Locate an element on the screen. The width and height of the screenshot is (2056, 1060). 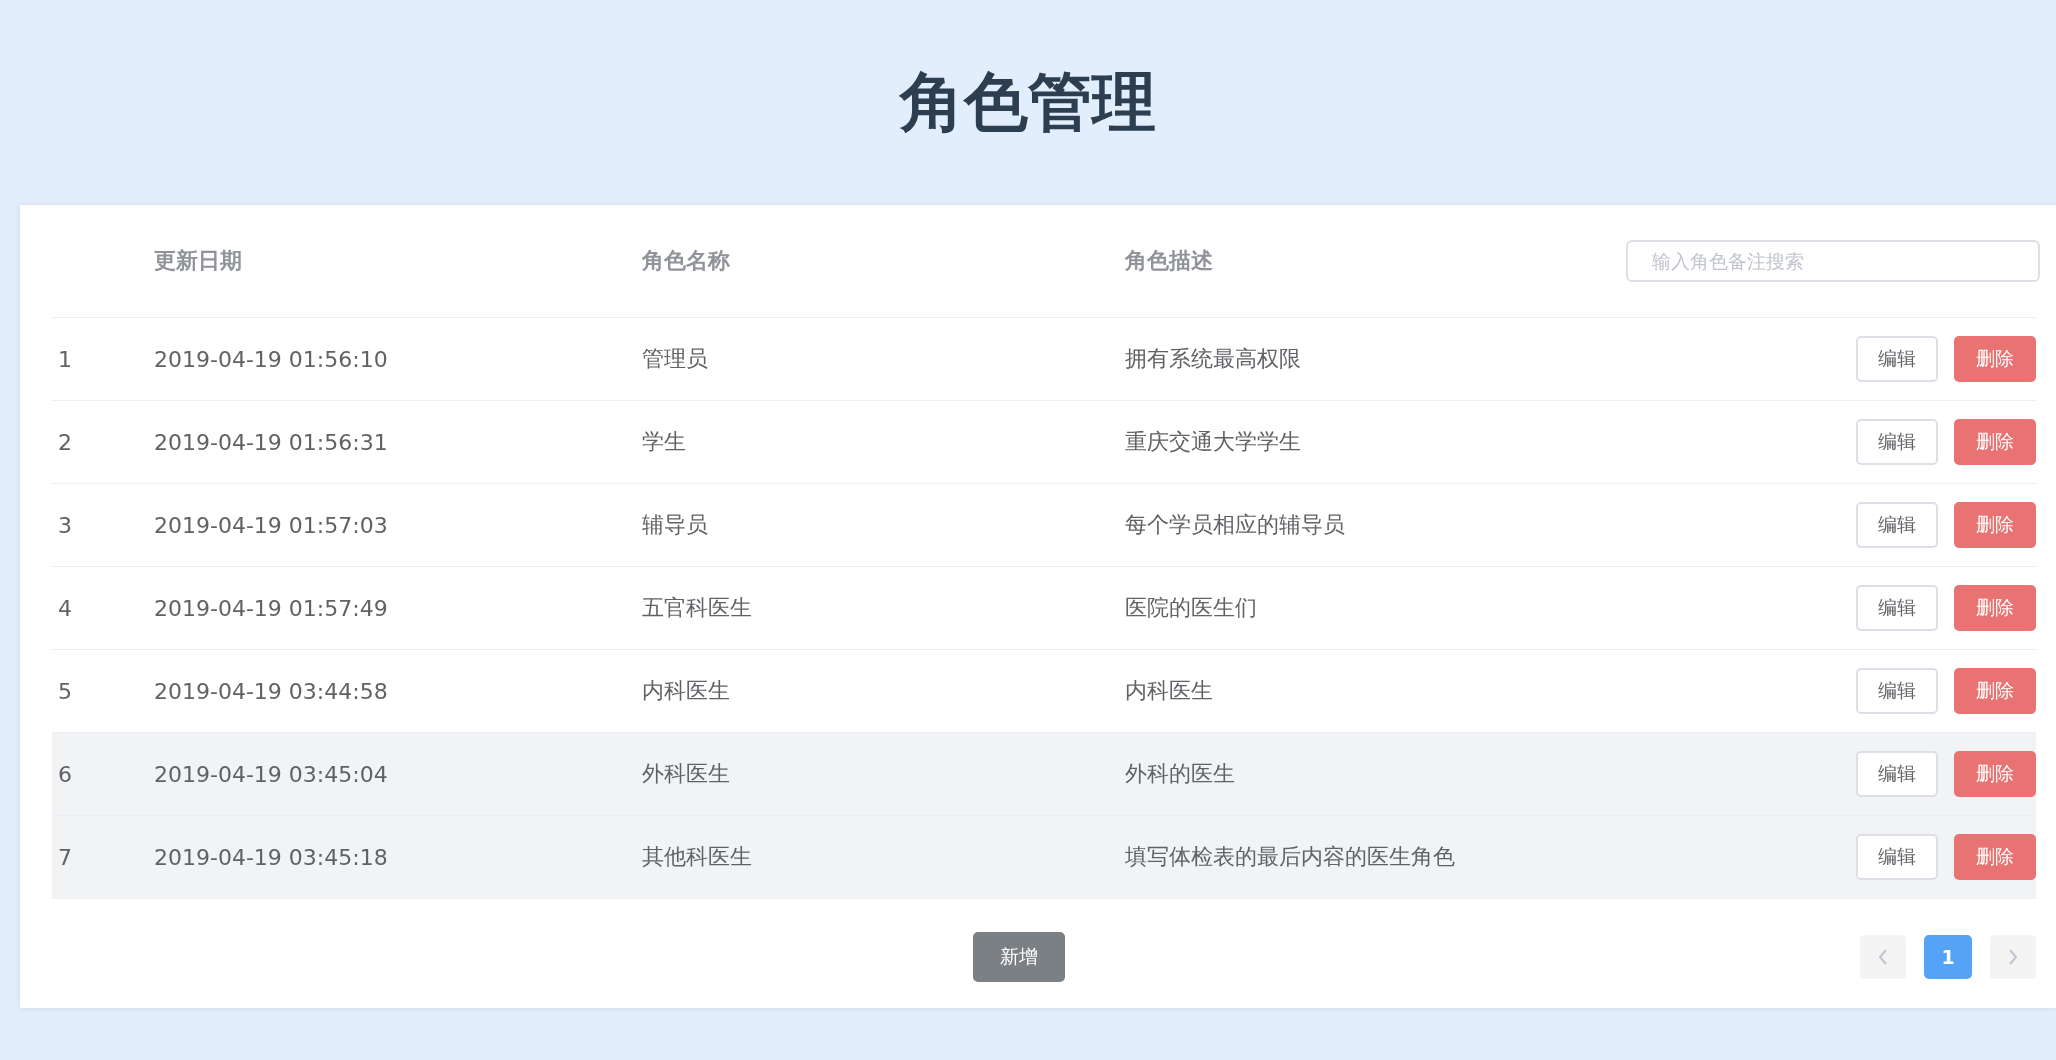
table-cell-text: 其他科医生 is located at coordinates (697, 857).